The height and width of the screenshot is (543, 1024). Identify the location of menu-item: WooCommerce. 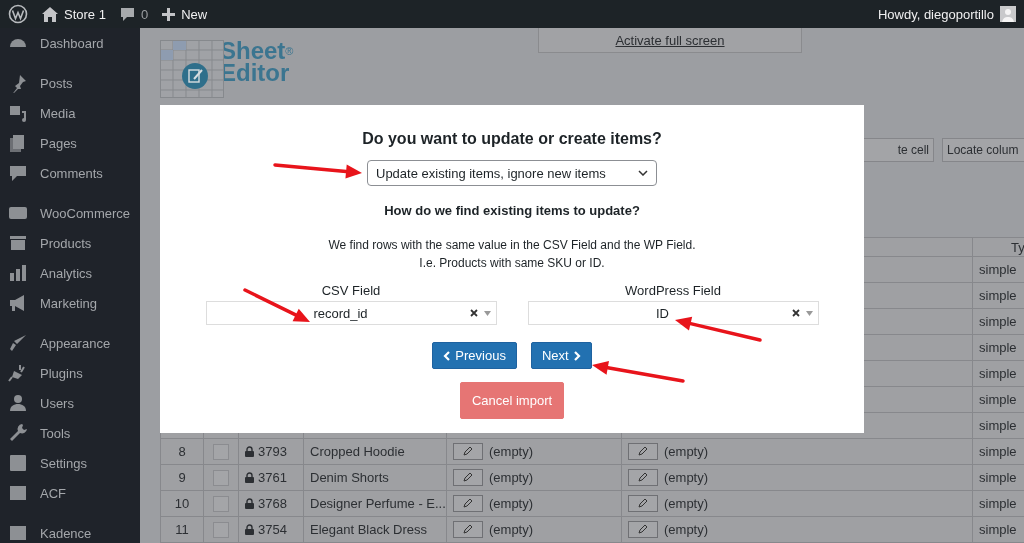
(70, 213).